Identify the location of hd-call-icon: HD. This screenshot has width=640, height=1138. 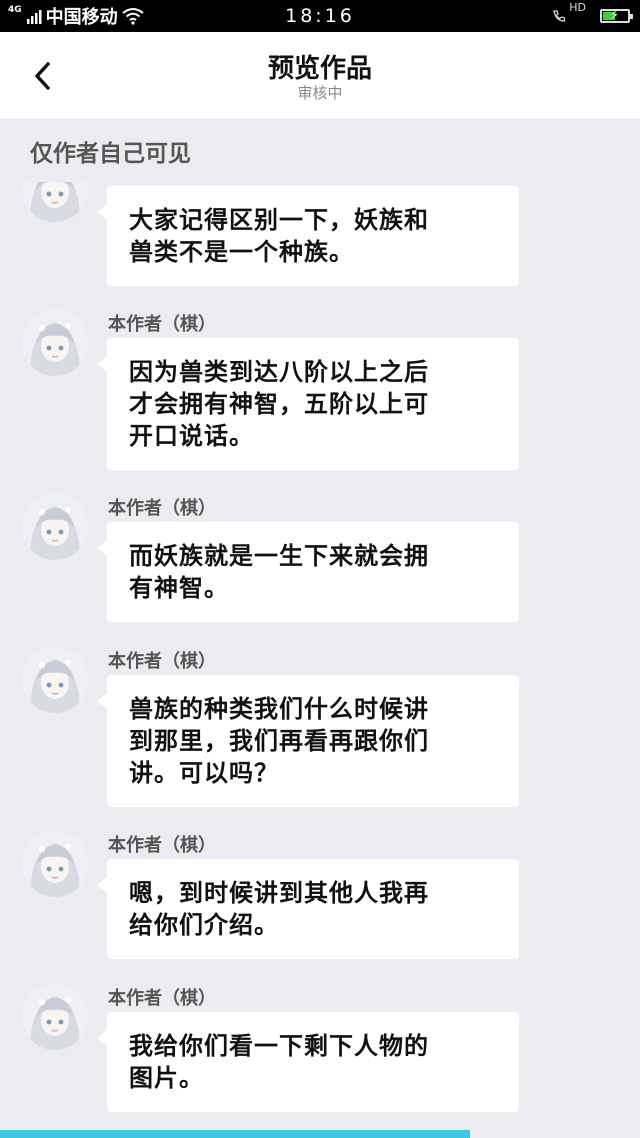
(569, 12).